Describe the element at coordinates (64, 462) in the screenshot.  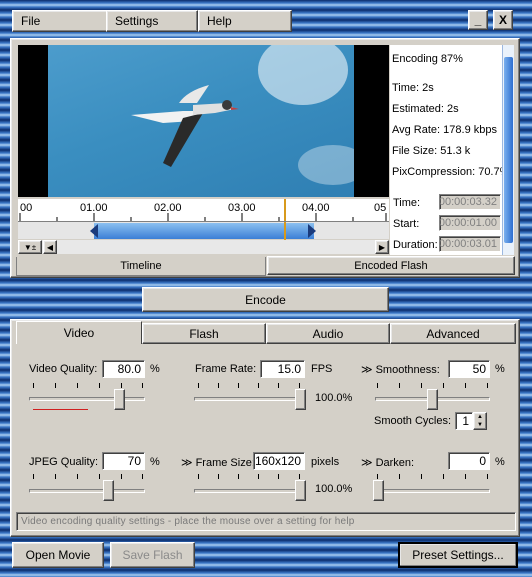
I see `jpeg-quality-label: JPEG Quality:` at that location.